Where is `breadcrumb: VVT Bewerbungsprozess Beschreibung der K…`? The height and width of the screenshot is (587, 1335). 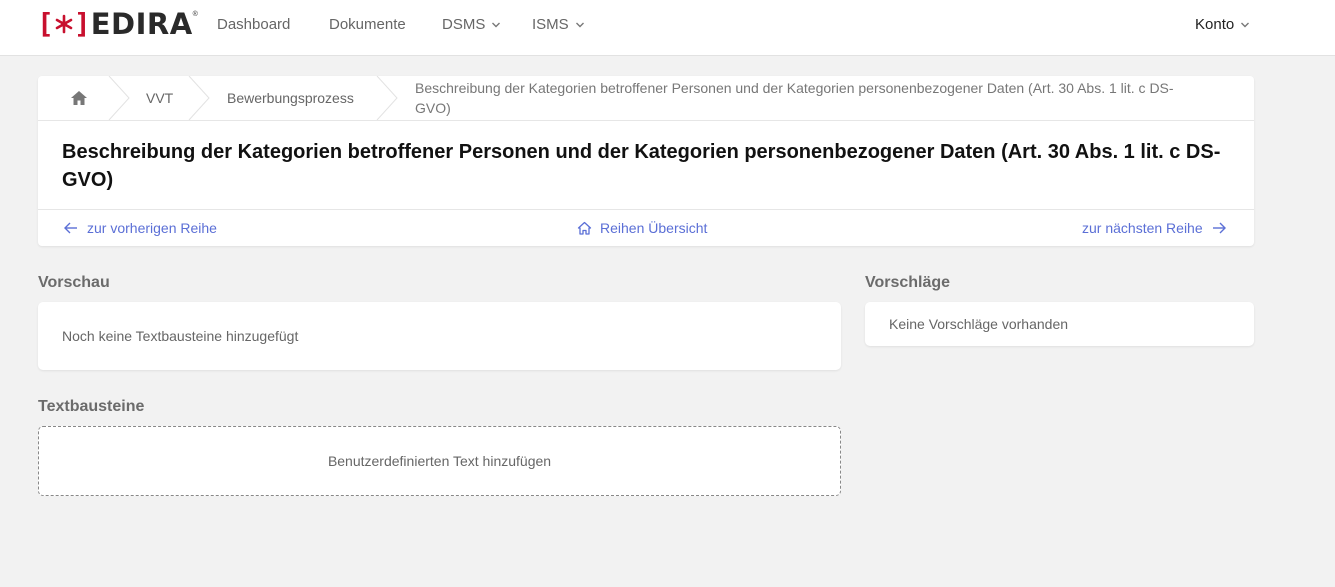 breadcrumb: VVT Bewerbungsprozess Beschreibung der K… is located at coordinates (646, 98).